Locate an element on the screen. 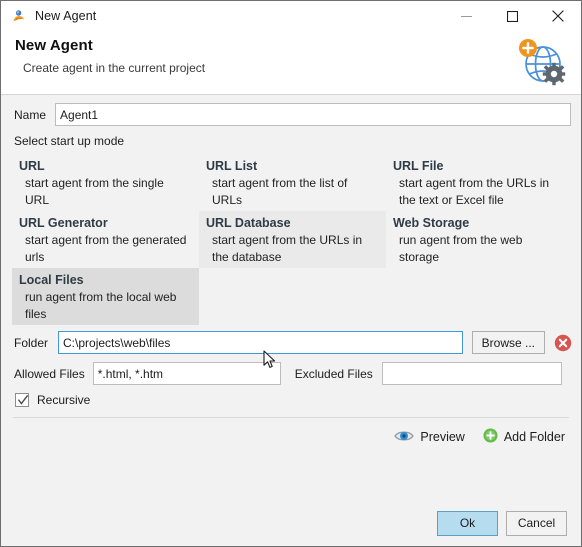 The image size is (582, 547). mode-cell-url: URL start agent from the single URL is located at coordinates (105, 182).